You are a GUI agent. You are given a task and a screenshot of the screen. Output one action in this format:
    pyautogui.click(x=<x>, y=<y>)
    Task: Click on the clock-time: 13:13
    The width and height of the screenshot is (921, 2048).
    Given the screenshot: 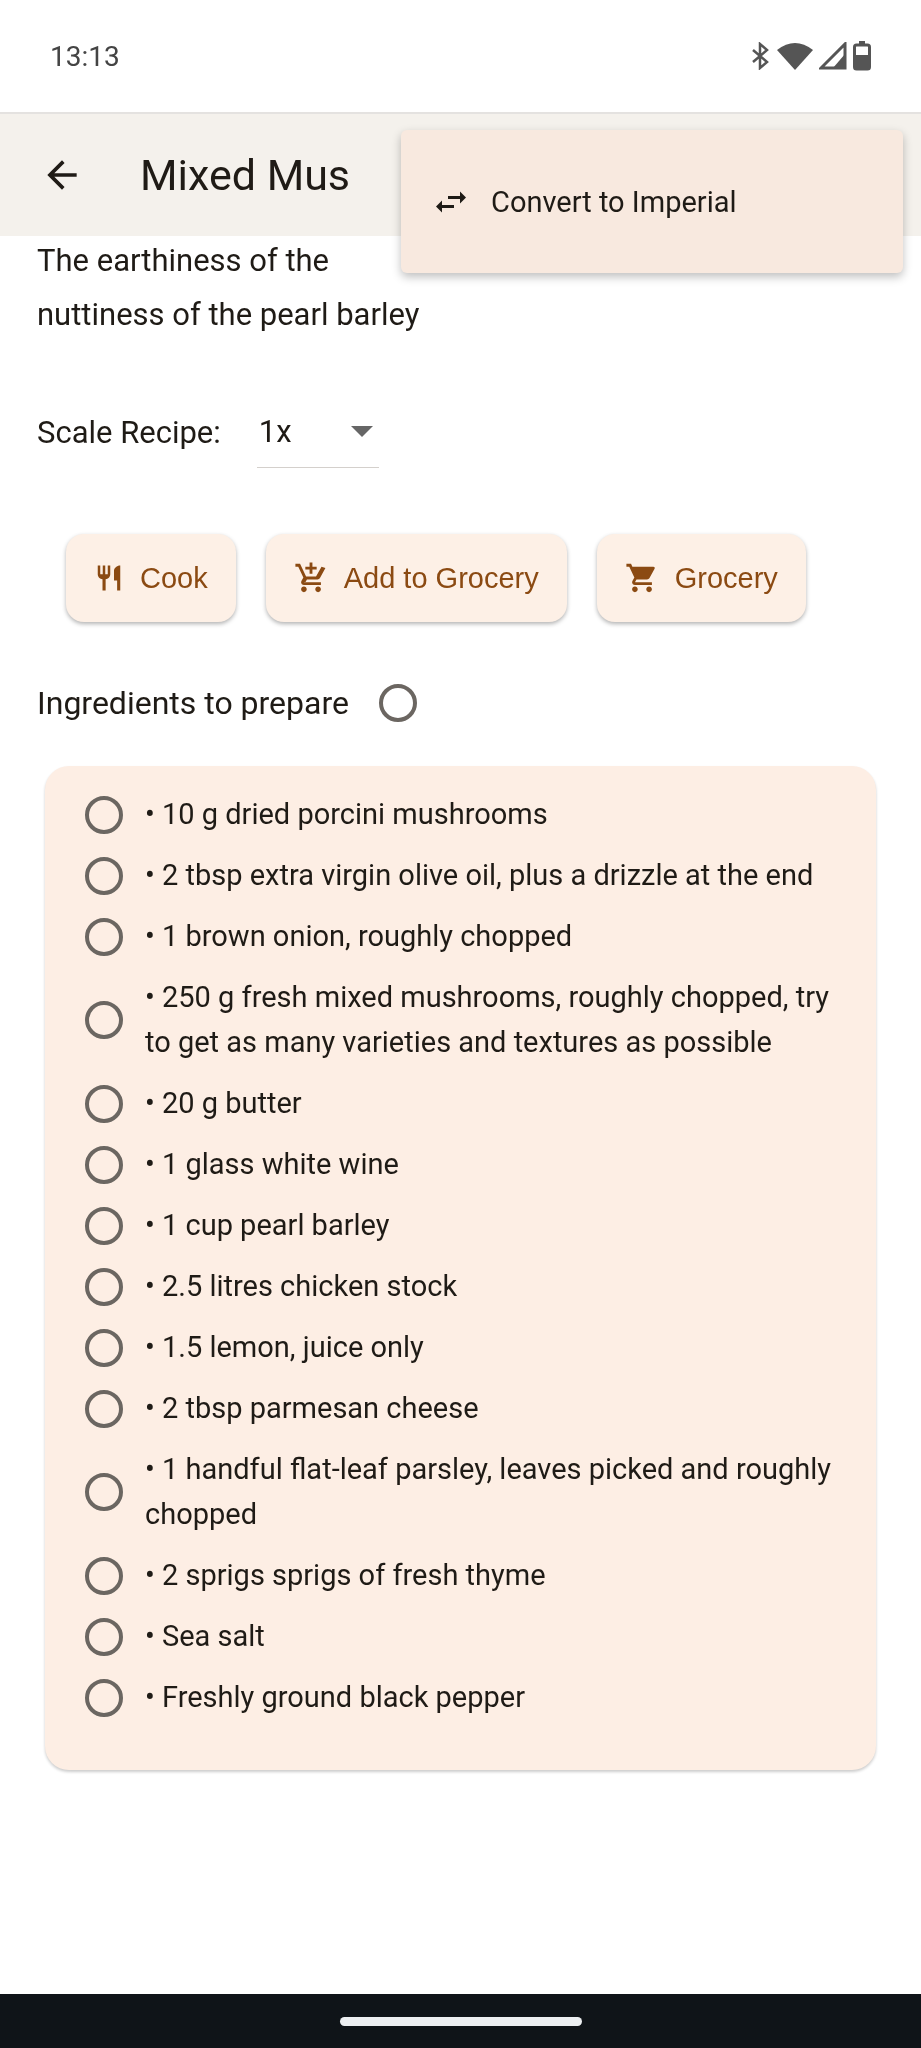 What is the action you would take?
    pyautogui.click(x=85, y=56)
    